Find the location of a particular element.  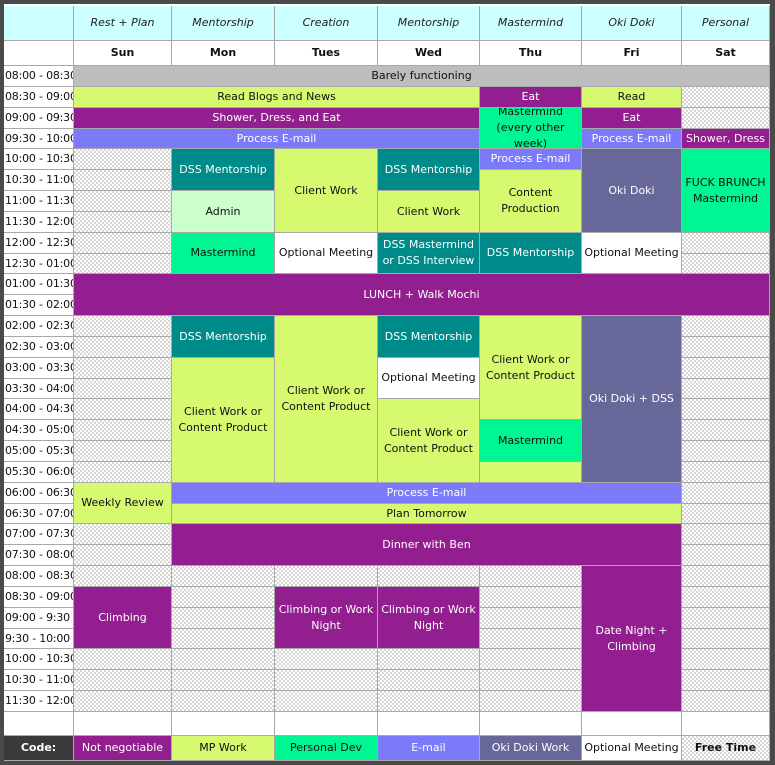

schedule-event: Shower, Dress, and Eat is located at coordinates (277, 118).